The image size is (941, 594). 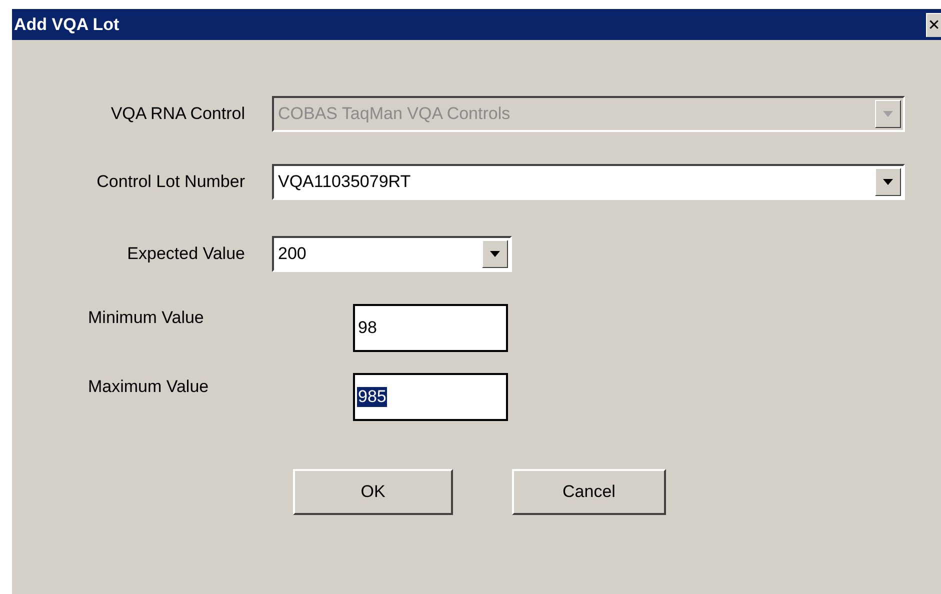 What do you see at coordinates (367, 328) in the screenshot?
I see `field-value: 98` at bounding box center [367, 328].